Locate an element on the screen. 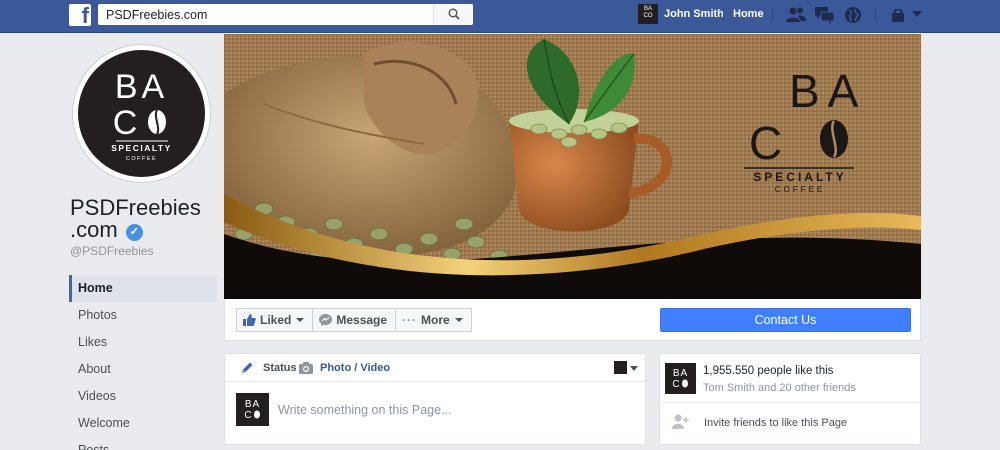 This screenshot has width=1000, height=450. sidebar-item-home: Home is located at coordinates (143, 288).